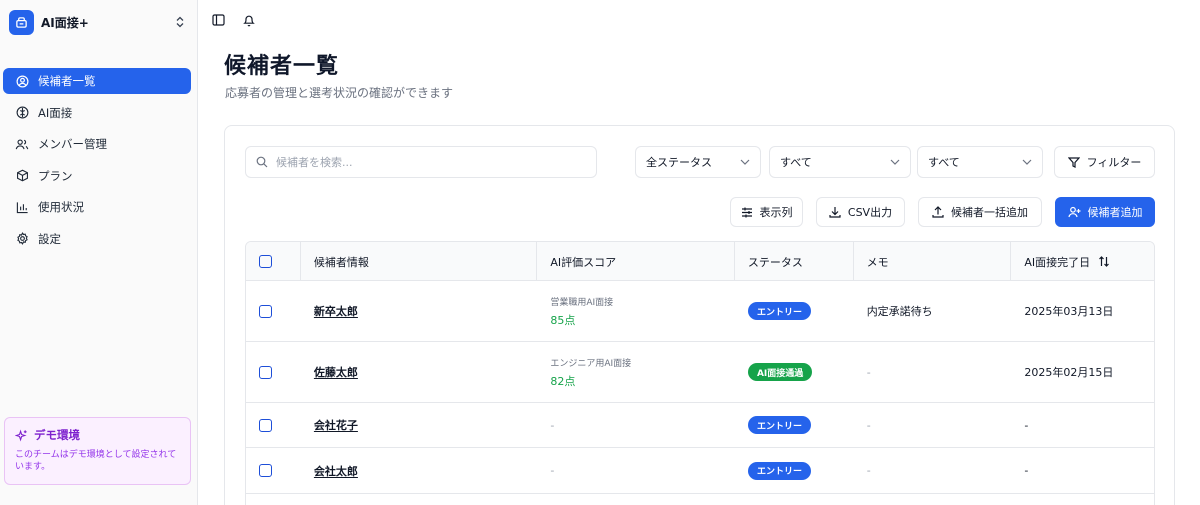 Image resolution: width=1200 pixels, height=505 pixels. Describe the element at coordinates (1115, 212) in the screenshot. I see `add-candidate-label: 候補者追加` at that location.